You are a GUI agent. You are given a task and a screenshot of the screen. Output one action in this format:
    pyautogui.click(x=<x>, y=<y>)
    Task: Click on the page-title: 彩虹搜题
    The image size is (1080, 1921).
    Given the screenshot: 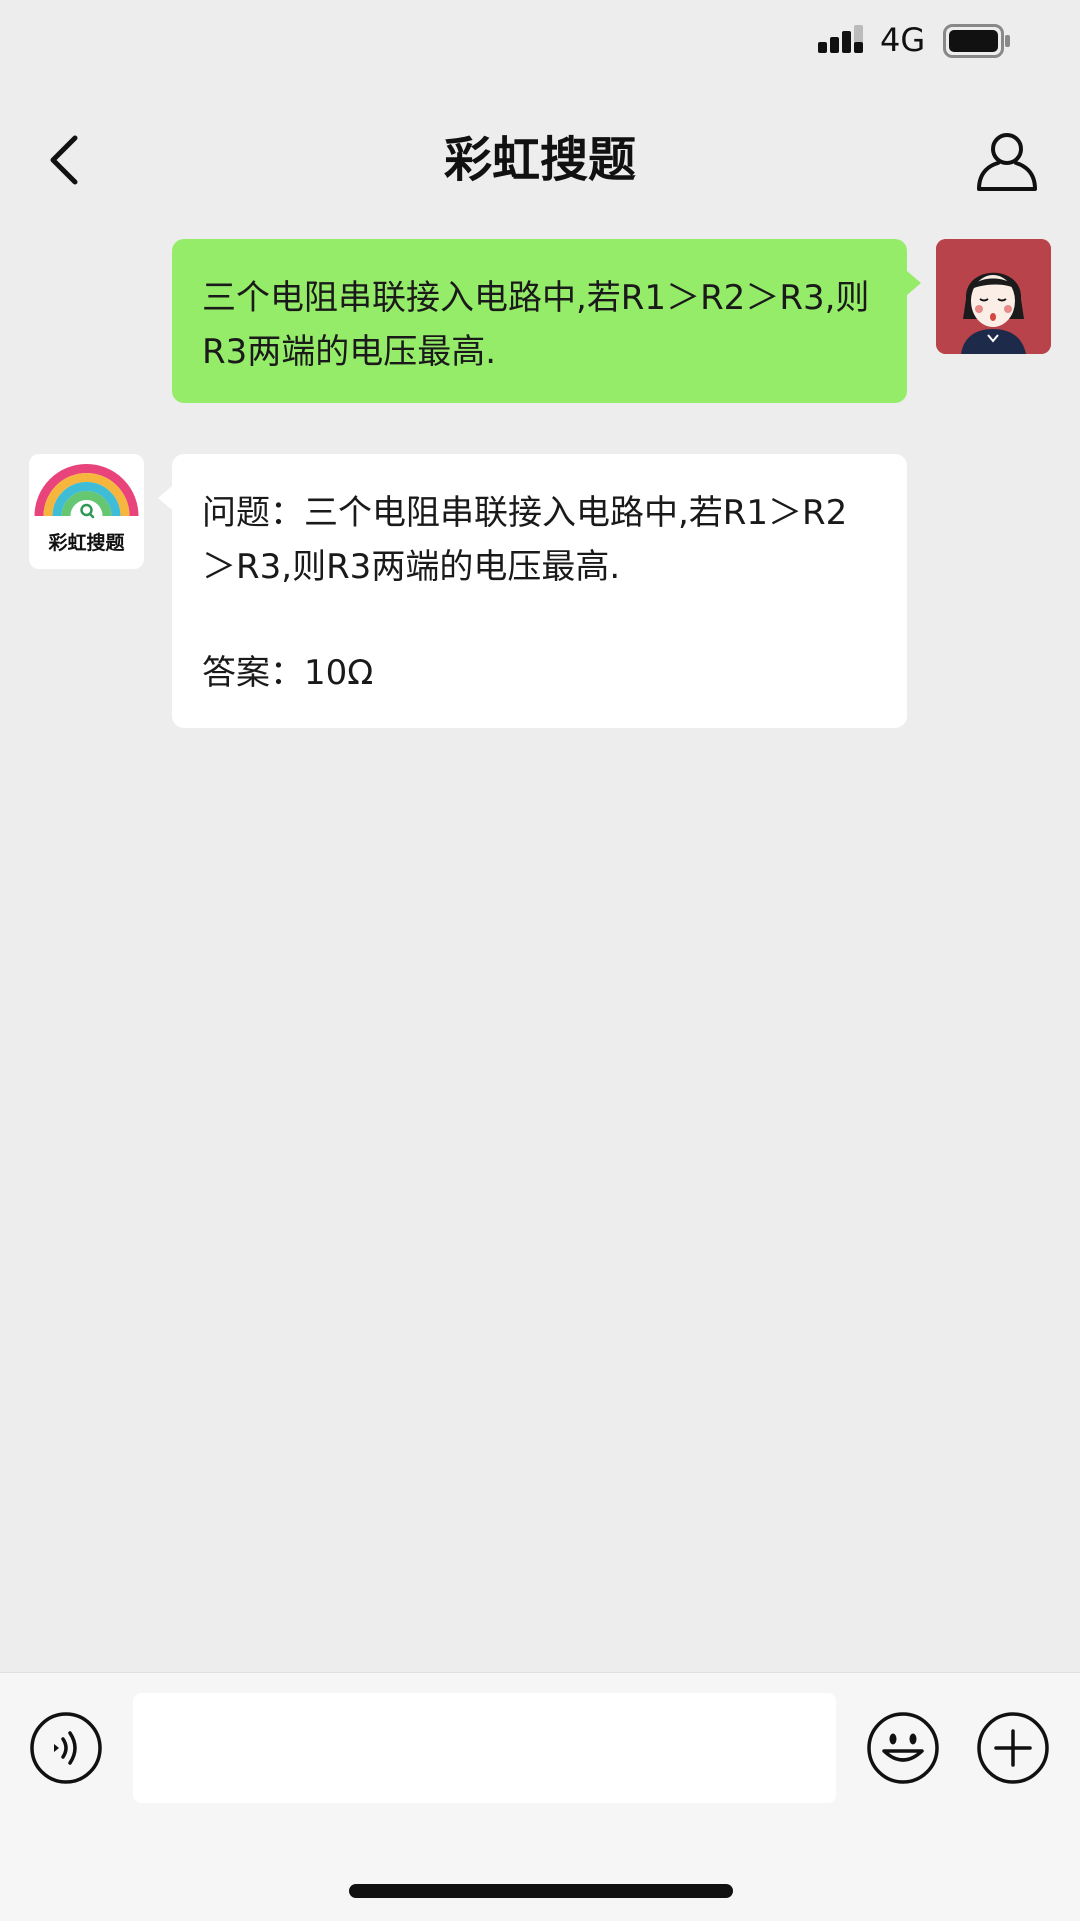 What is the action you would take?
    pyautogui.click(x=539, y=160)
    